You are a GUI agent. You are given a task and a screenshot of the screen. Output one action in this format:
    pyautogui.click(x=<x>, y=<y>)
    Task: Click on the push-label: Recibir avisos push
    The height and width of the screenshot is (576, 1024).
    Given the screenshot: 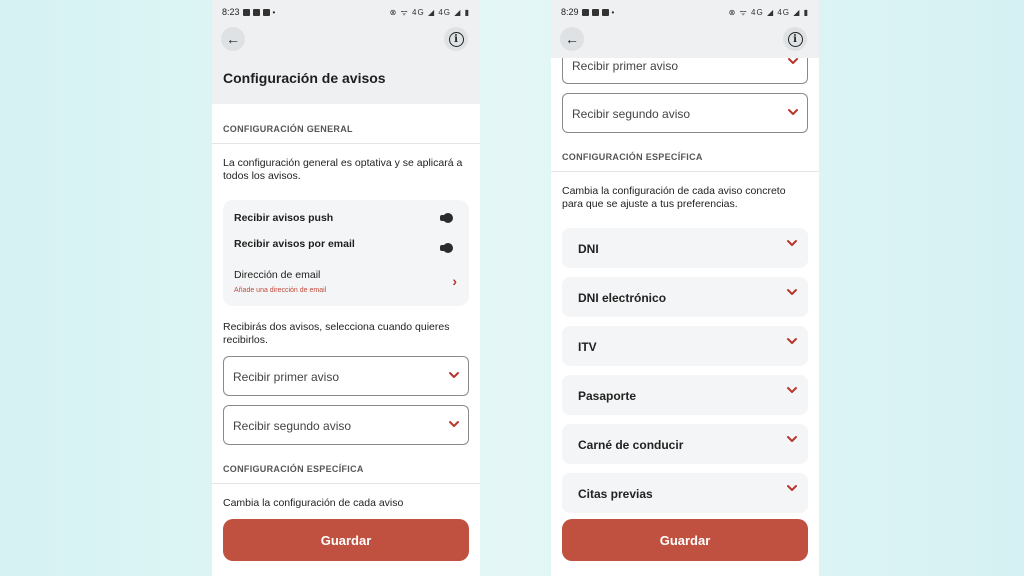 What is the action you would take?
    pyautogui.click(x=284, y=218)
    